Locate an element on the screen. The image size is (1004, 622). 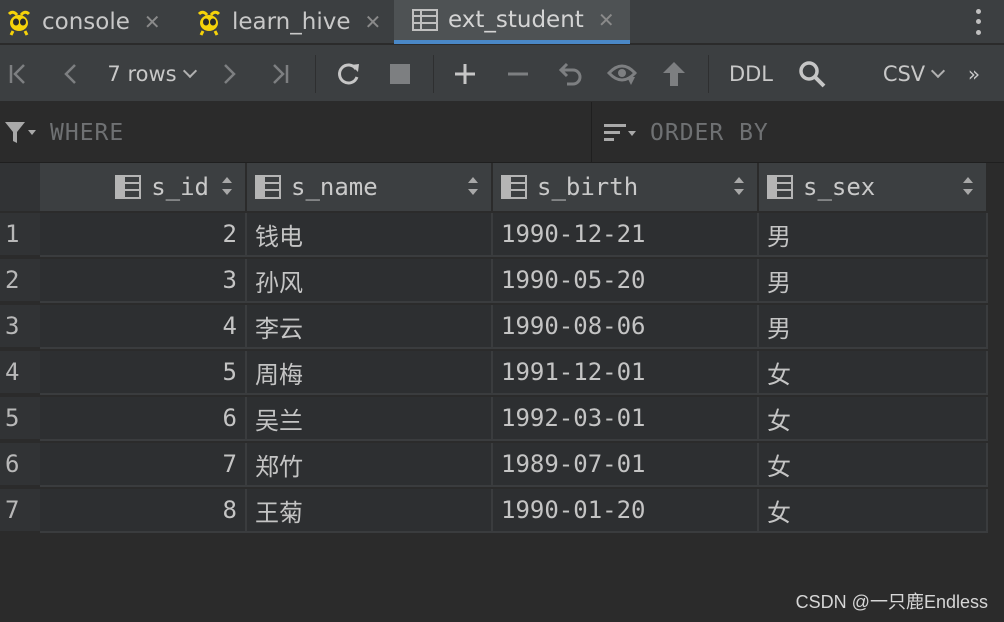
cell-s-id: 8 is located at coordinates (143, 511).